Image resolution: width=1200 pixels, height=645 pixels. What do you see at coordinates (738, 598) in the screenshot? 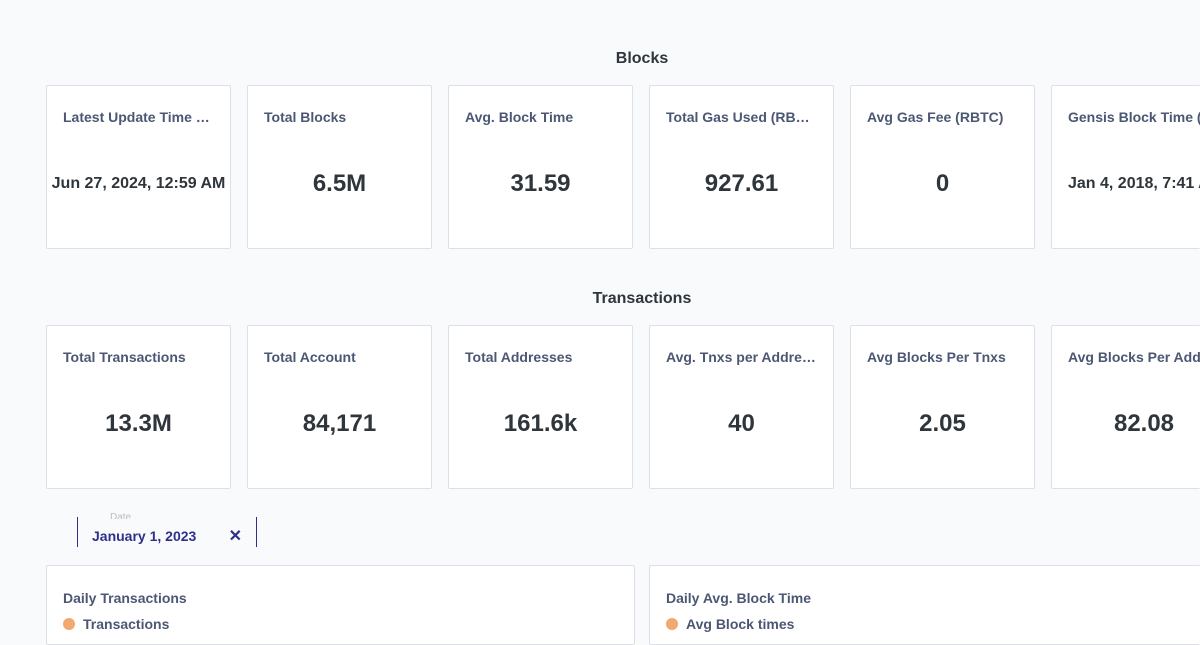
I see `chart-title: Daily Avg. Block Time` at bounding box center [738, 598].